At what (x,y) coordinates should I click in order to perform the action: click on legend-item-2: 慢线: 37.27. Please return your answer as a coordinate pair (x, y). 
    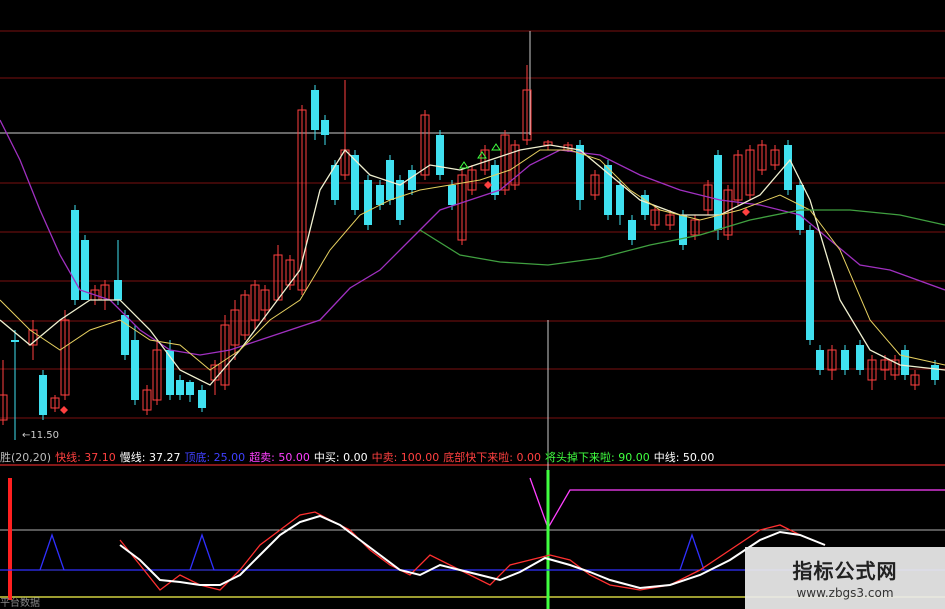
    Looking at the image, I should click on (150, 457).